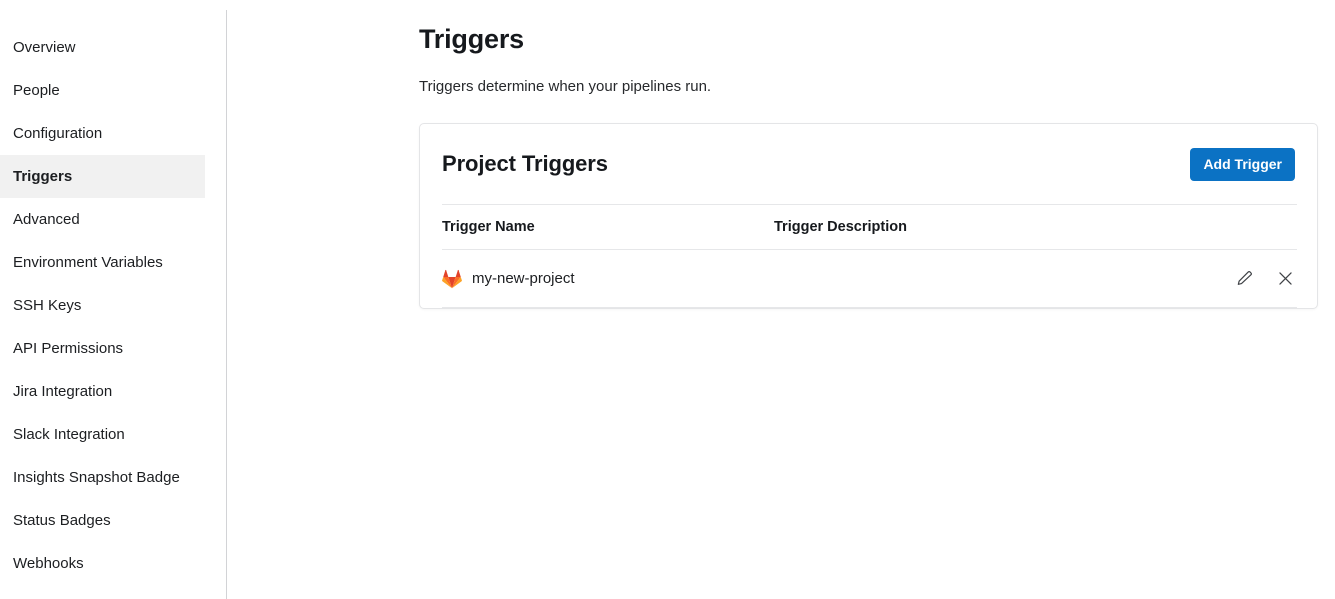 This screenshot has height=599, width=1335. What do you see at coordinates (868, 164) in the screenshot?
I see `card-header: Project Triggers Add Trigger` at bounding box center [868, 164].